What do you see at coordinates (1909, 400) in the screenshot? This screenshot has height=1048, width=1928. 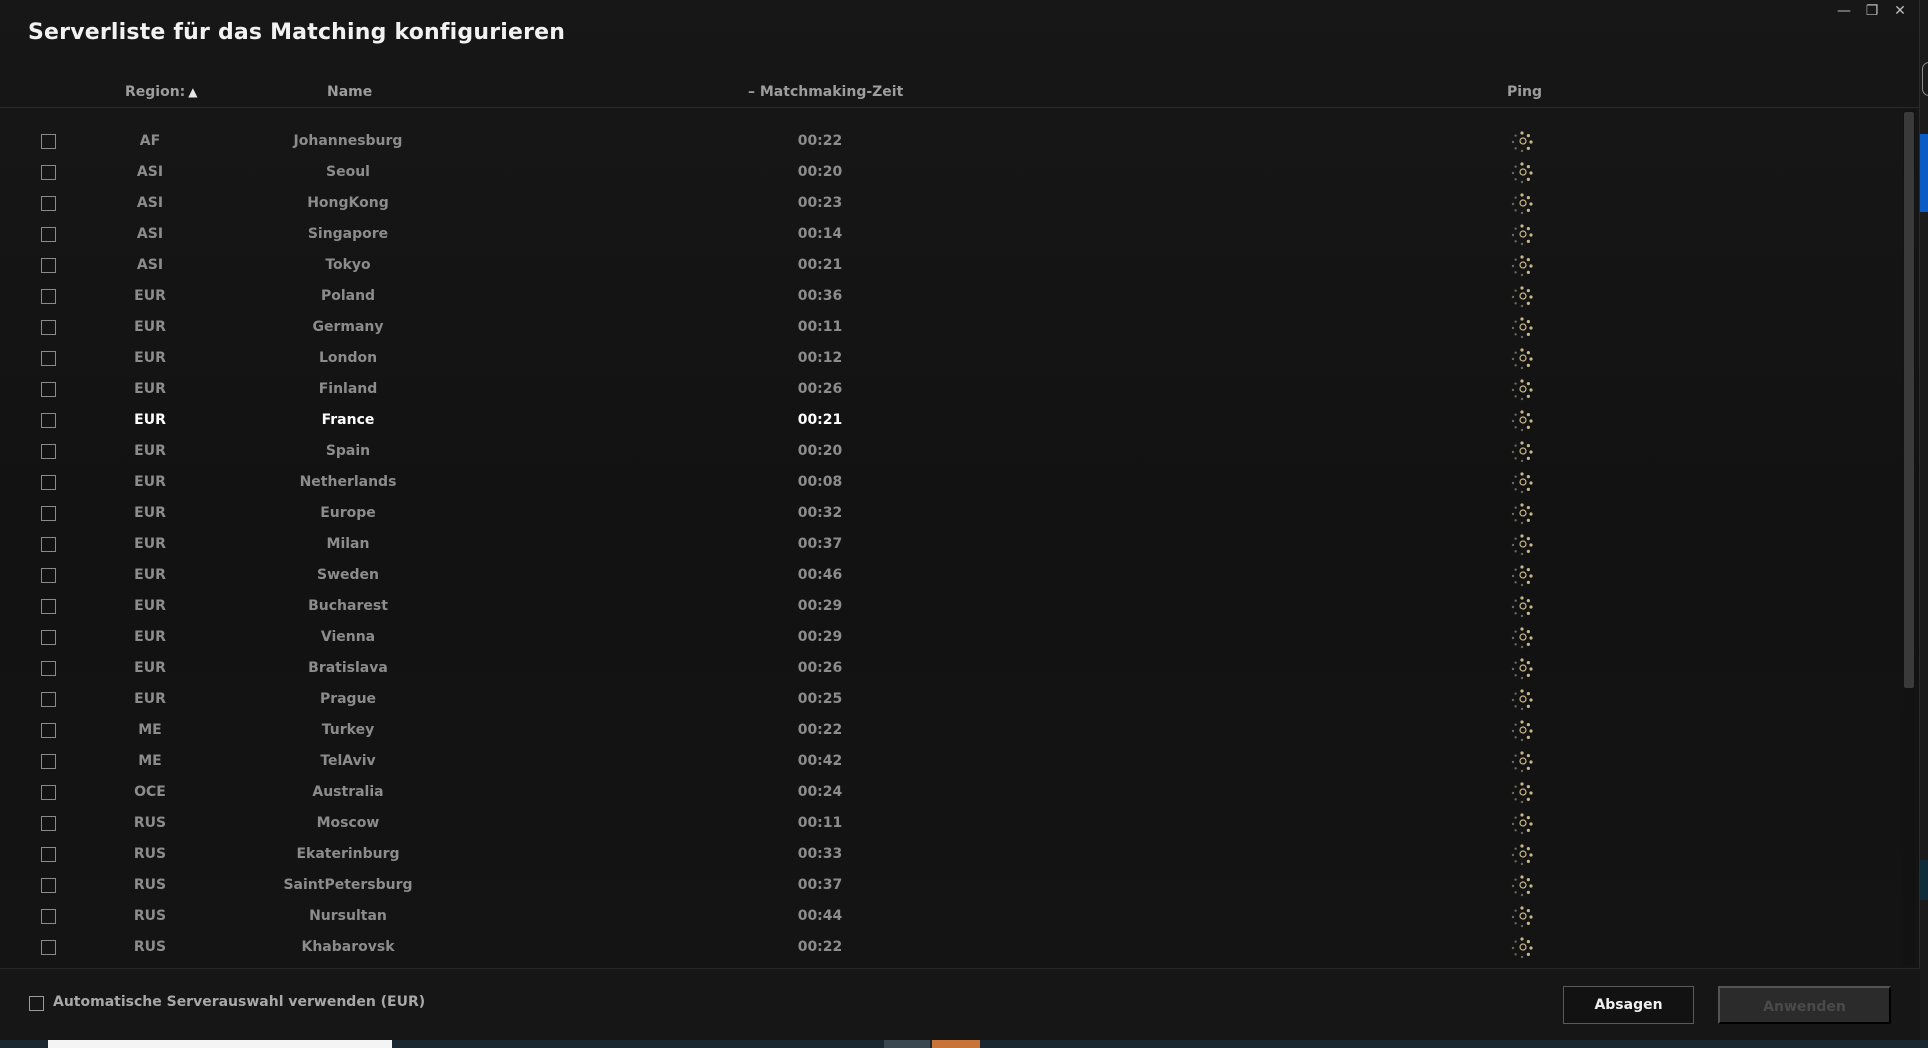 I see `scrollbar-thumb` at bounding box center [1909, 400].